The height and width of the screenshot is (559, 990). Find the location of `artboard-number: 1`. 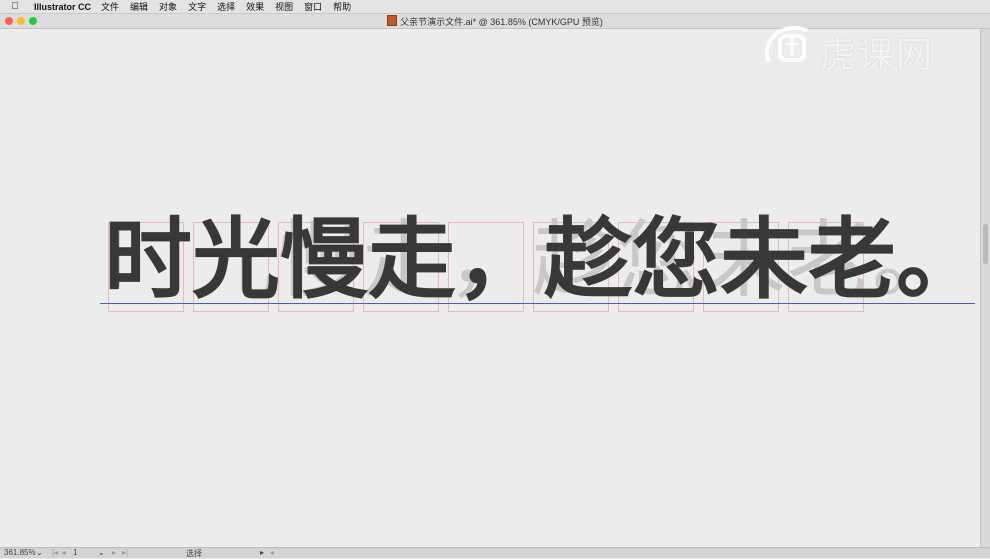

artboard-number: 1 is located at coordinates (75, 552).